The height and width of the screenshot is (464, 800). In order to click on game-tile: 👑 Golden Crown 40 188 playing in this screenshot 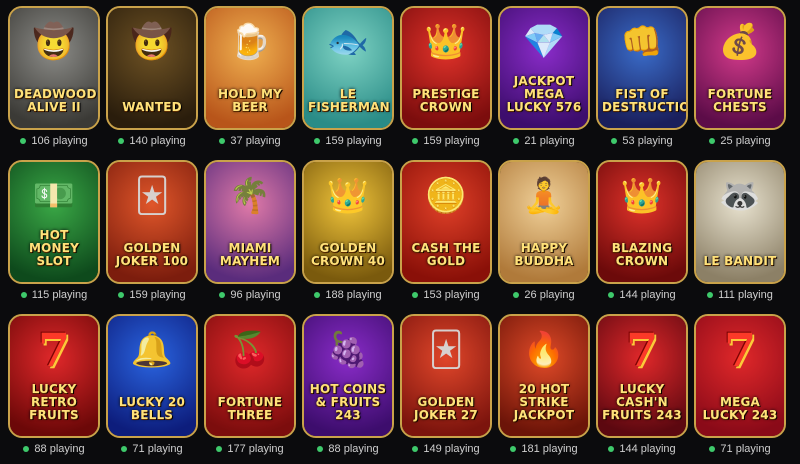, I will do `click(348, 235)`.